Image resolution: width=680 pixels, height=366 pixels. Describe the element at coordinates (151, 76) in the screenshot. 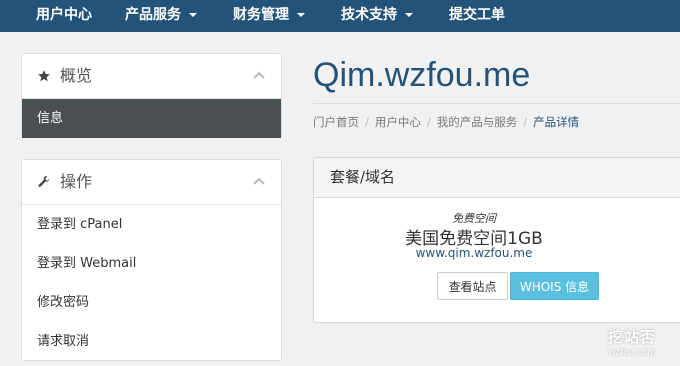

I see `overview-panel-header: 概览` at that location.